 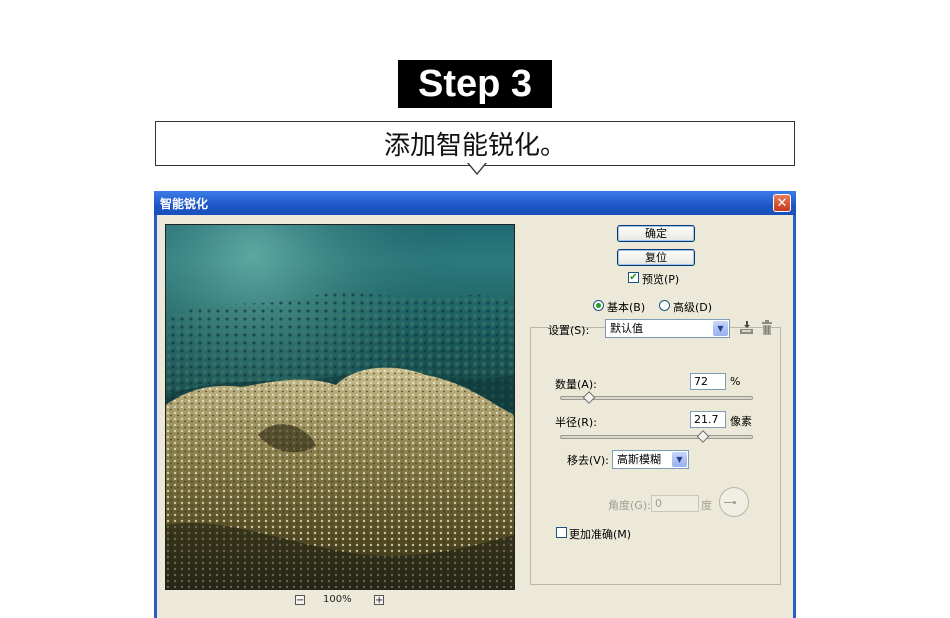 I want to click on zoom-bar: − 100% +, so click(x=337, y=601).